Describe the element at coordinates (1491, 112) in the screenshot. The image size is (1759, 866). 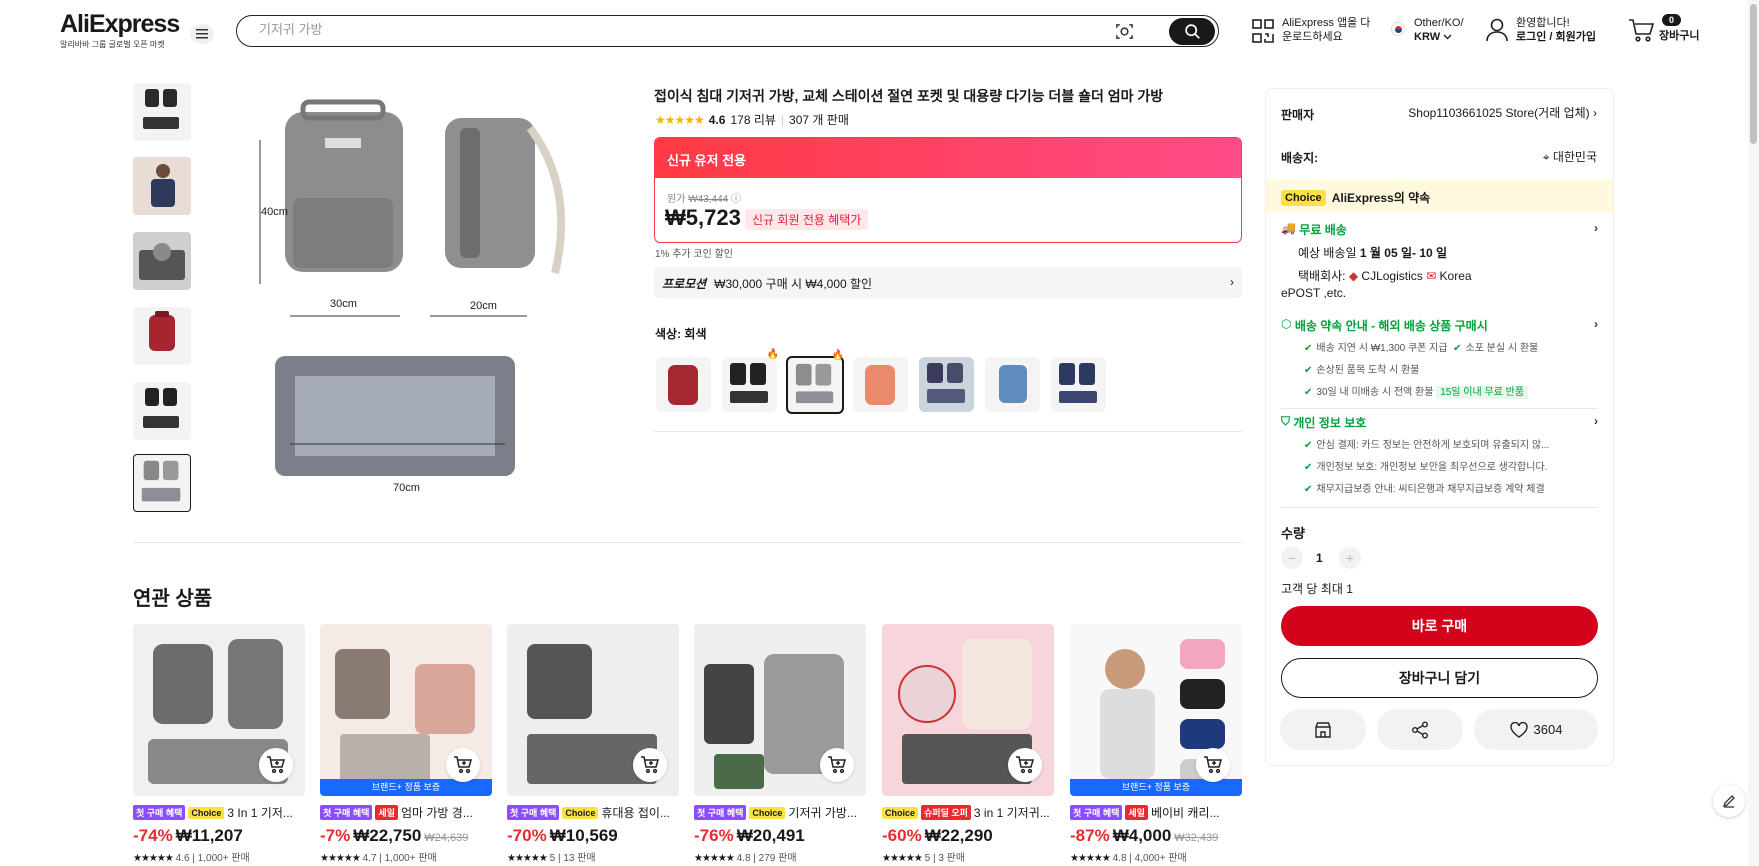
I see `seller-link: Shop1103661025 Store(거래 업체) ›` at that location.